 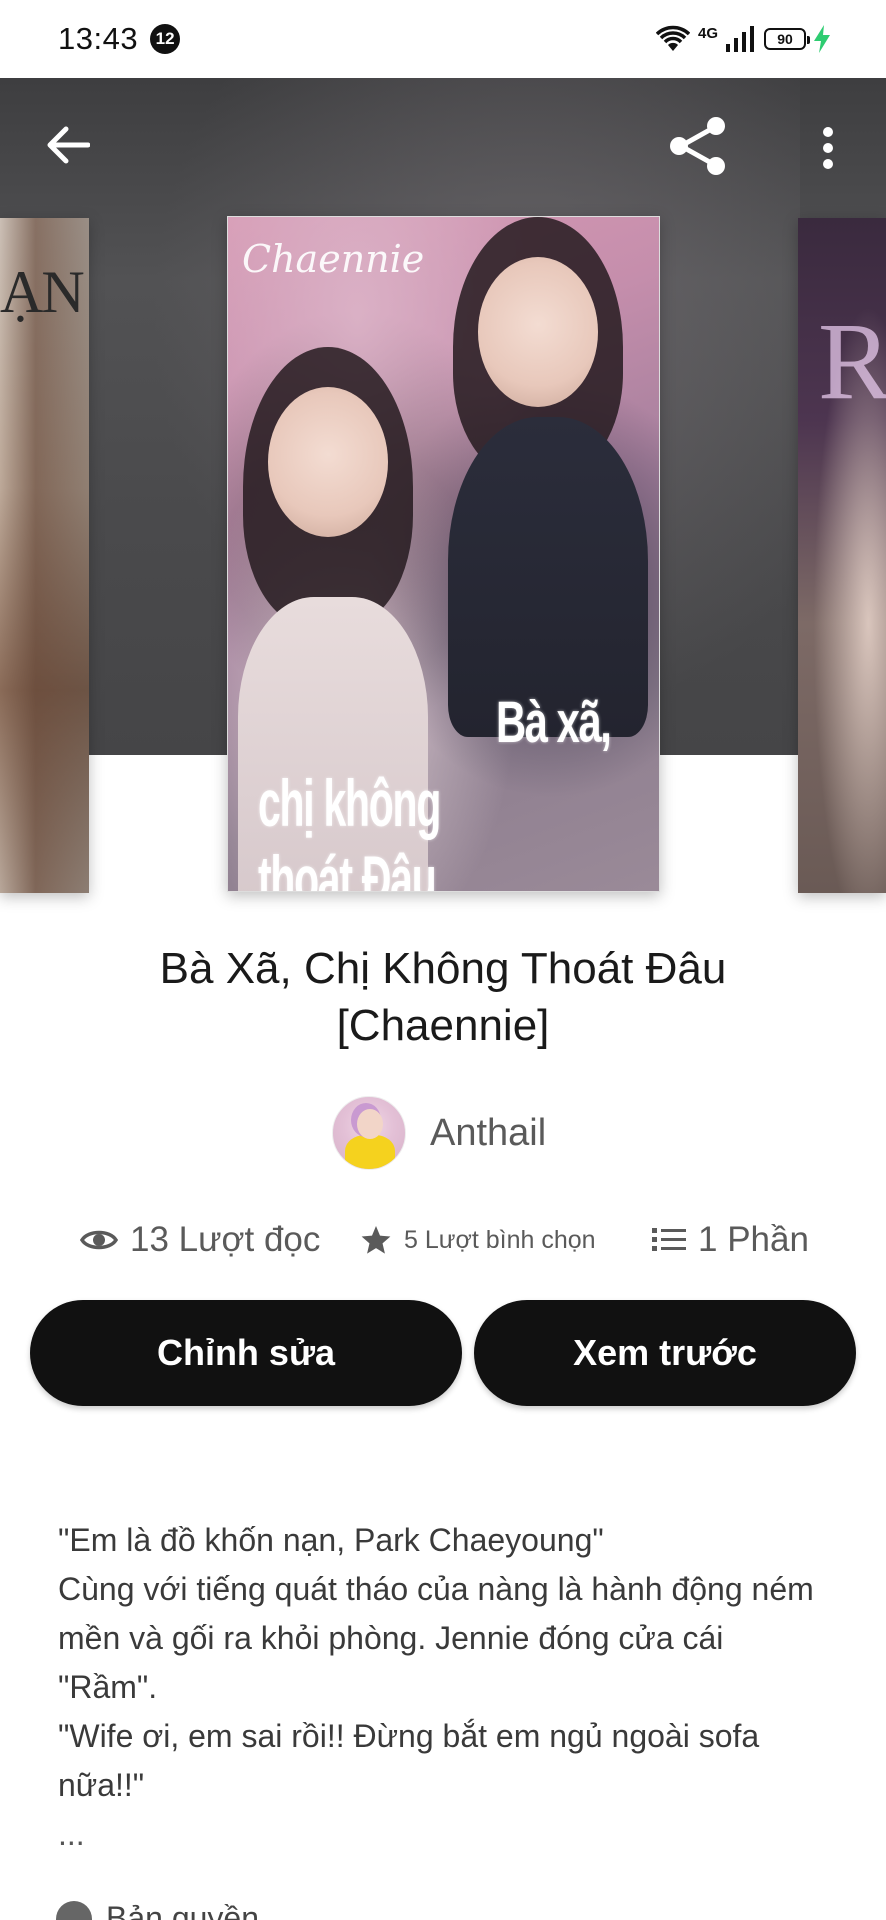 What do you see at coordinates (44, 555) in the screenshot?
I see `prev-story-cover: ẠN` at bounding box center [44, 555].